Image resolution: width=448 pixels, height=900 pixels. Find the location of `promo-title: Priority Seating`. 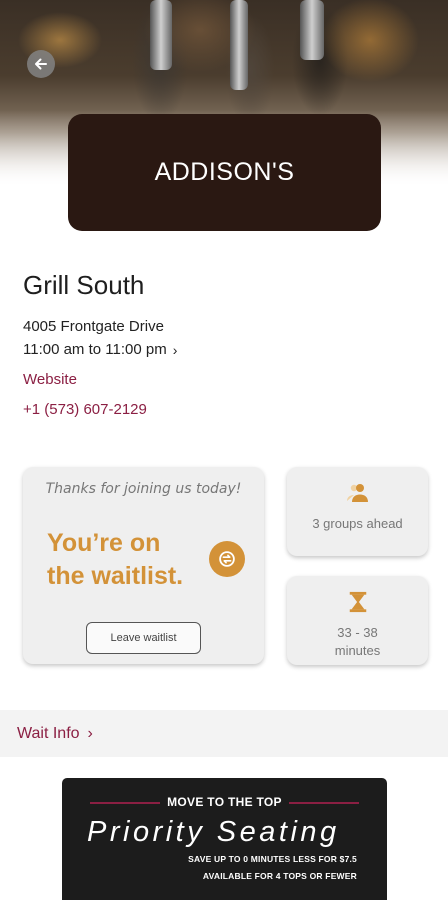

promo-title: Priority Seating is located at coordinates (213, 832).